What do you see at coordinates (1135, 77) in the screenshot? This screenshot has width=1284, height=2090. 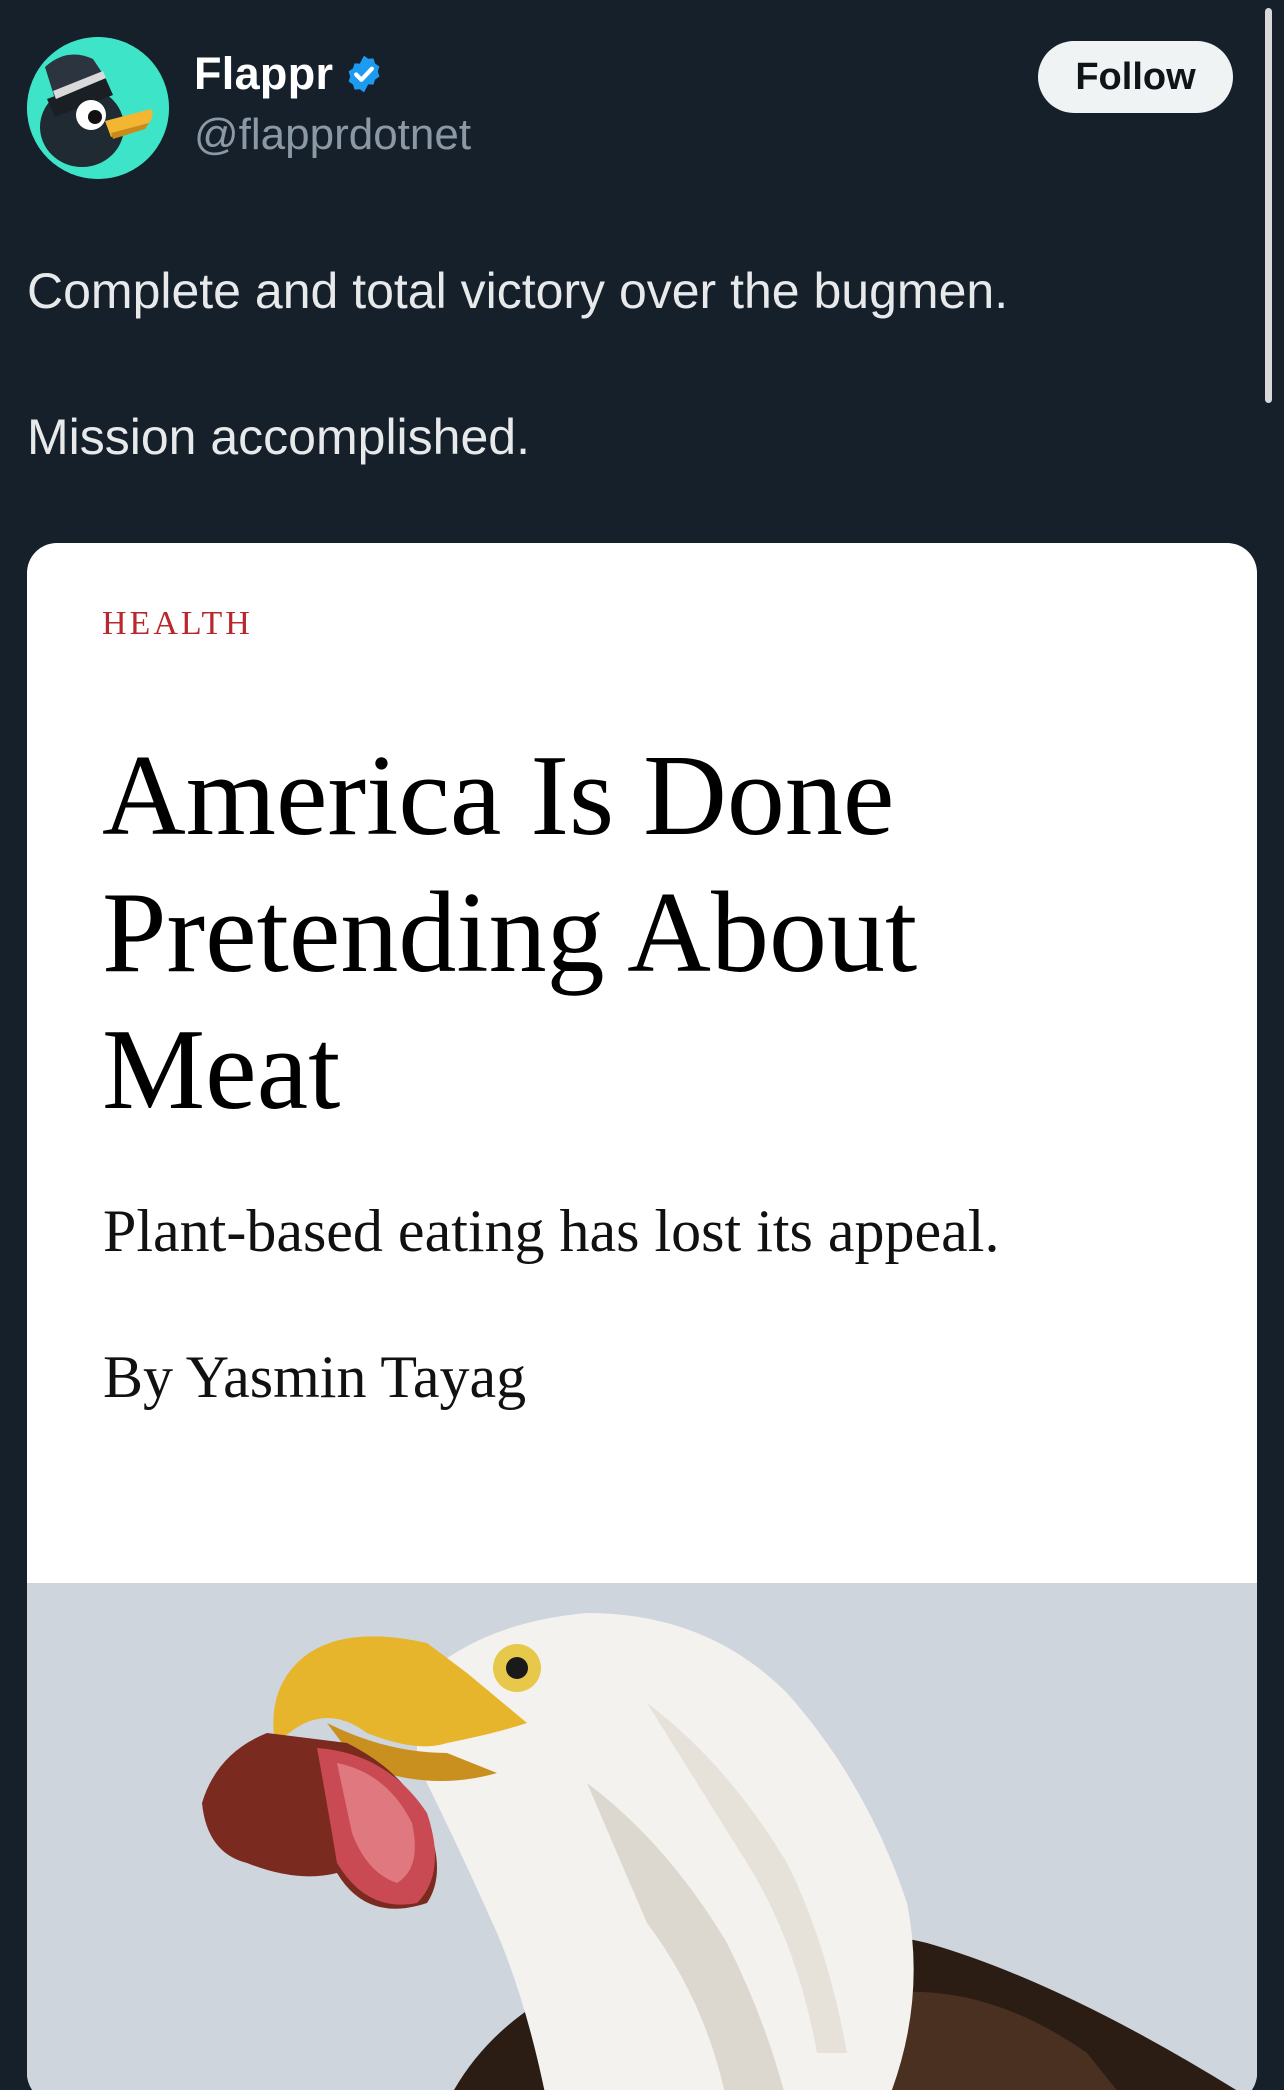 I see `follow-button: Follow` at bounding box center [1135, 77].